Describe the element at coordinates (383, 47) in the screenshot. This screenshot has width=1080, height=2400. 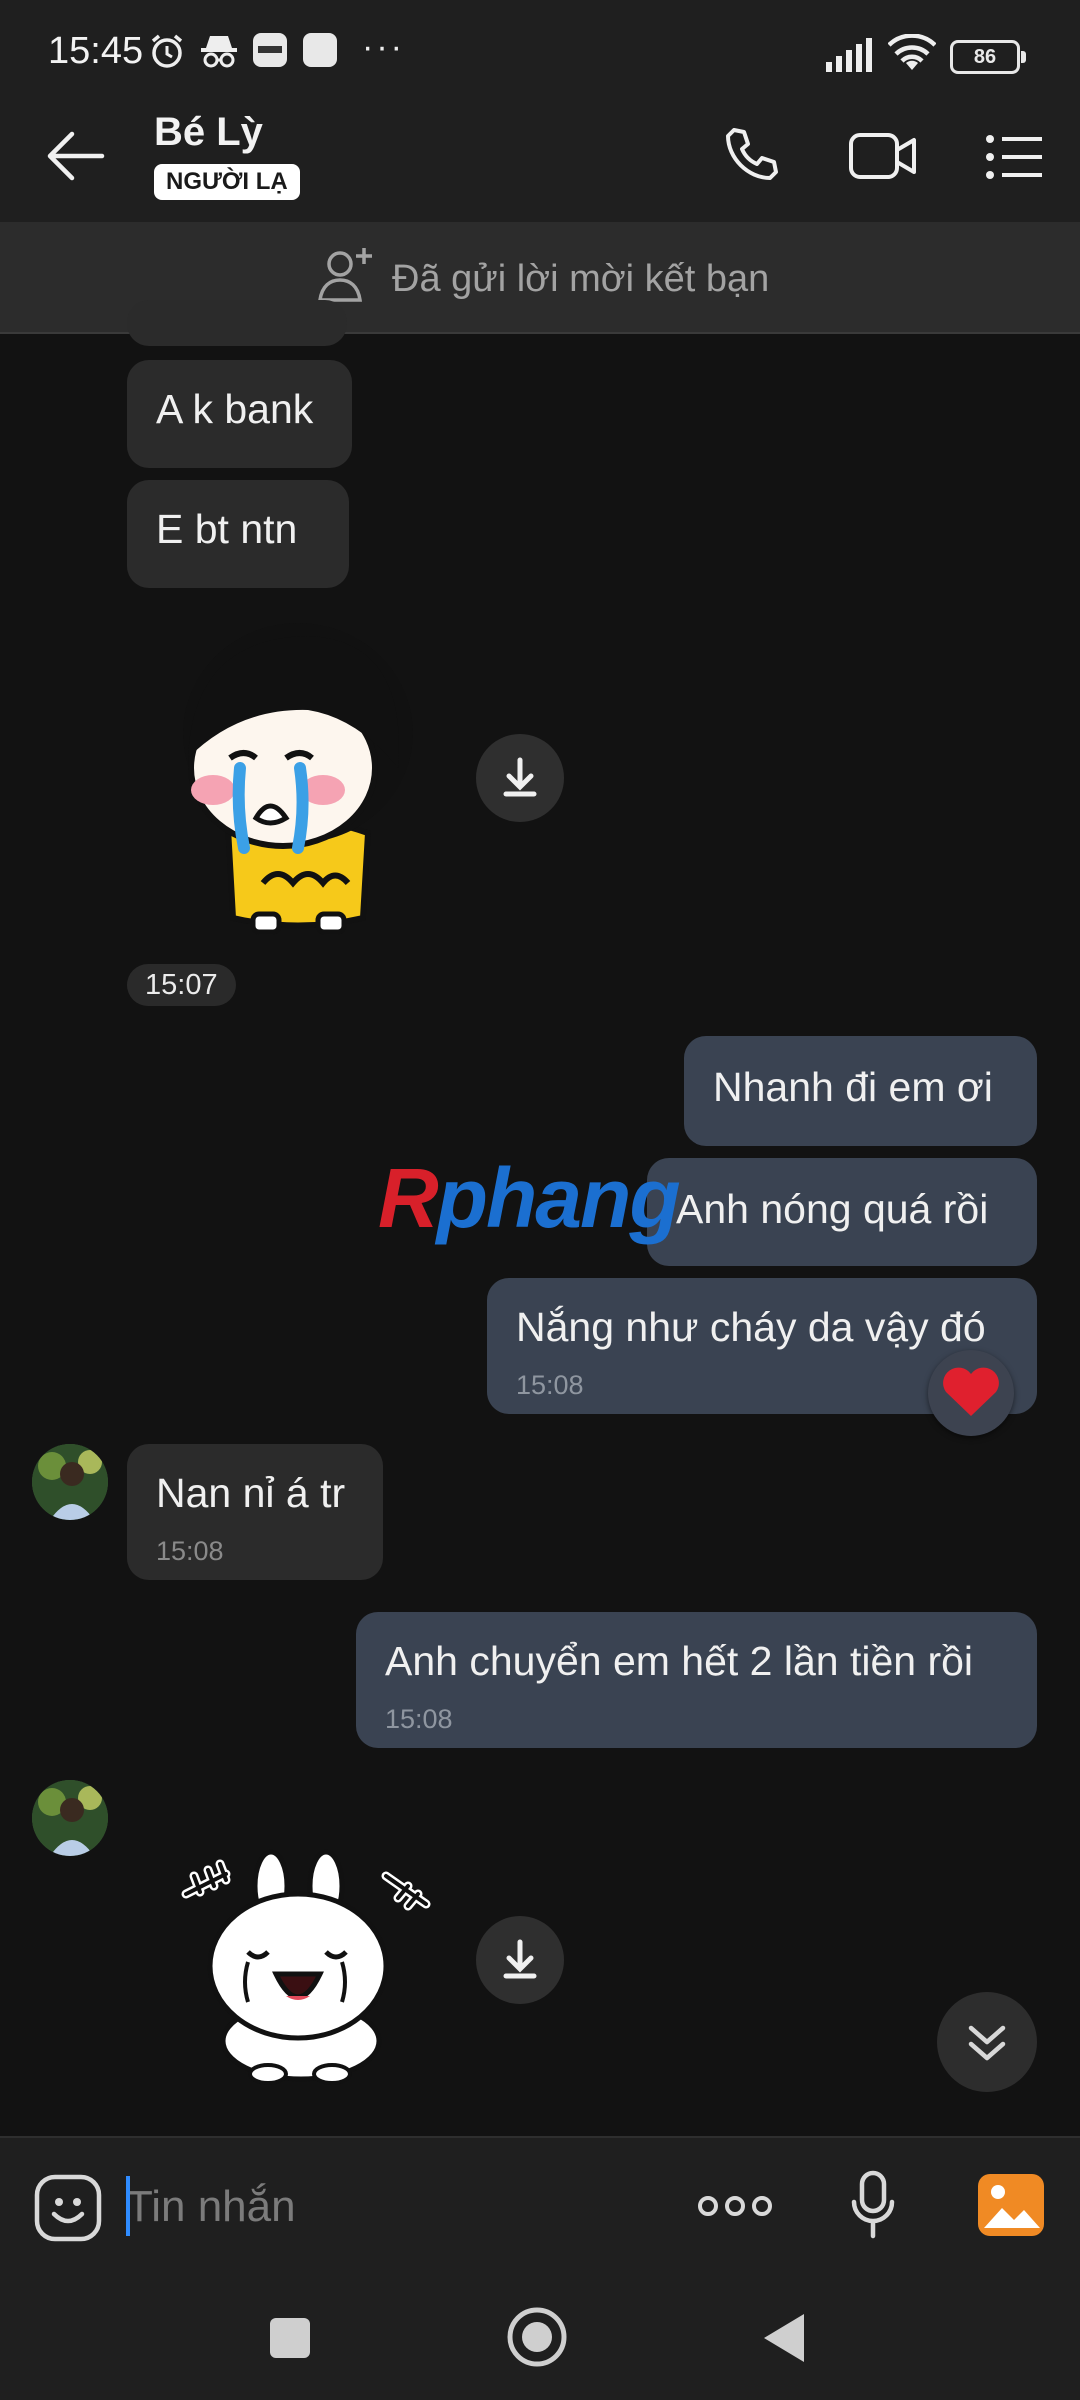
I see `more-notifications-icon: ···` at that location.